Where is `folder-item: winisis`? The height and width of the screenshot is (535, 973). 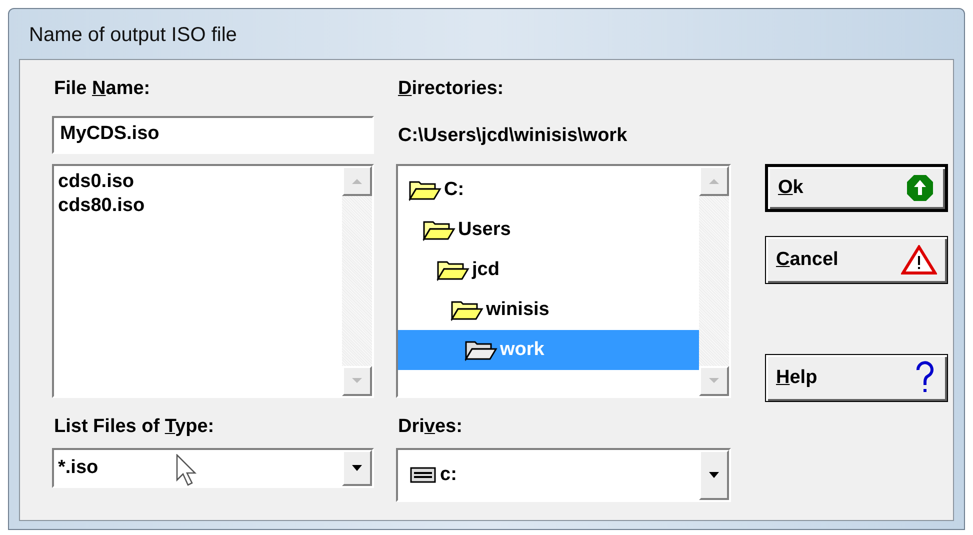
folder-item: winisis is located at coordinates (548, 310).